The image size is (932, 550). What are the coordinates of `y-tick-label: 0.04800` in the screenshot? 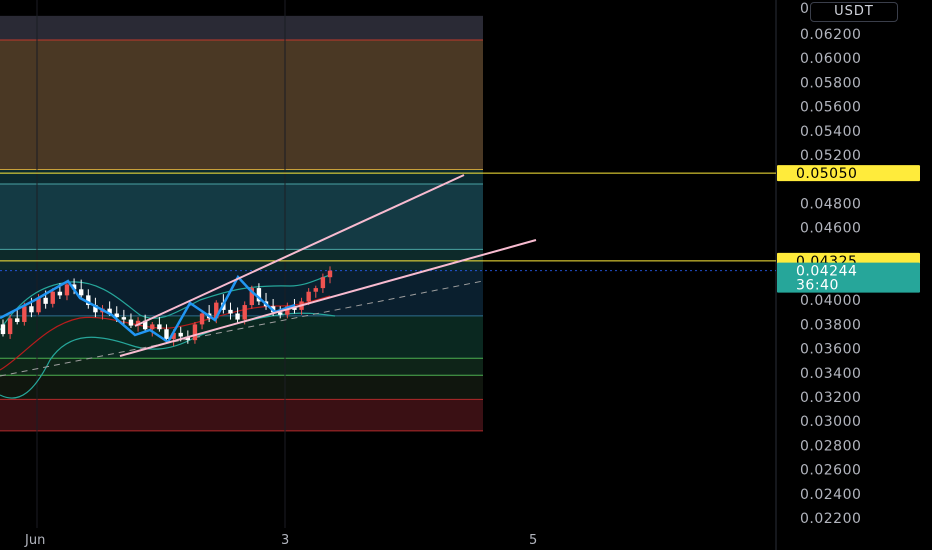 It's located at (830, 204).